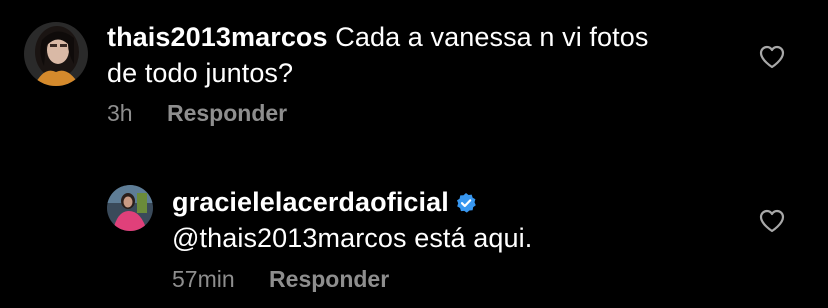 Image resolution: width=828 pixels, height=308 pixels. I want to click on comment-meta: 3h Responder, so click(197, 113).